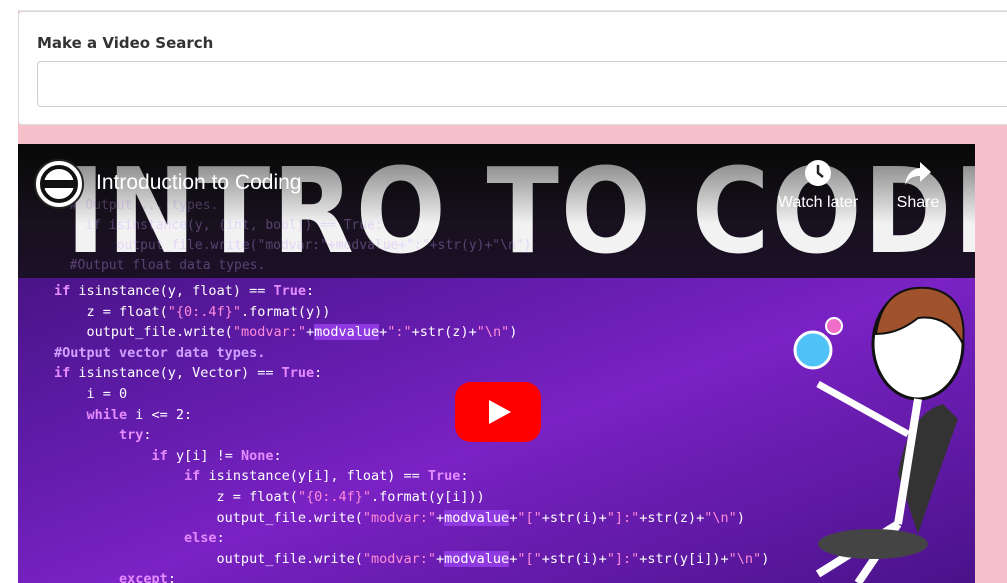 This screenshot has width=1007, height=583. Describe the element at coordinates (498, 412) in the screenshot. I see `youtube-play-icon` at that location.